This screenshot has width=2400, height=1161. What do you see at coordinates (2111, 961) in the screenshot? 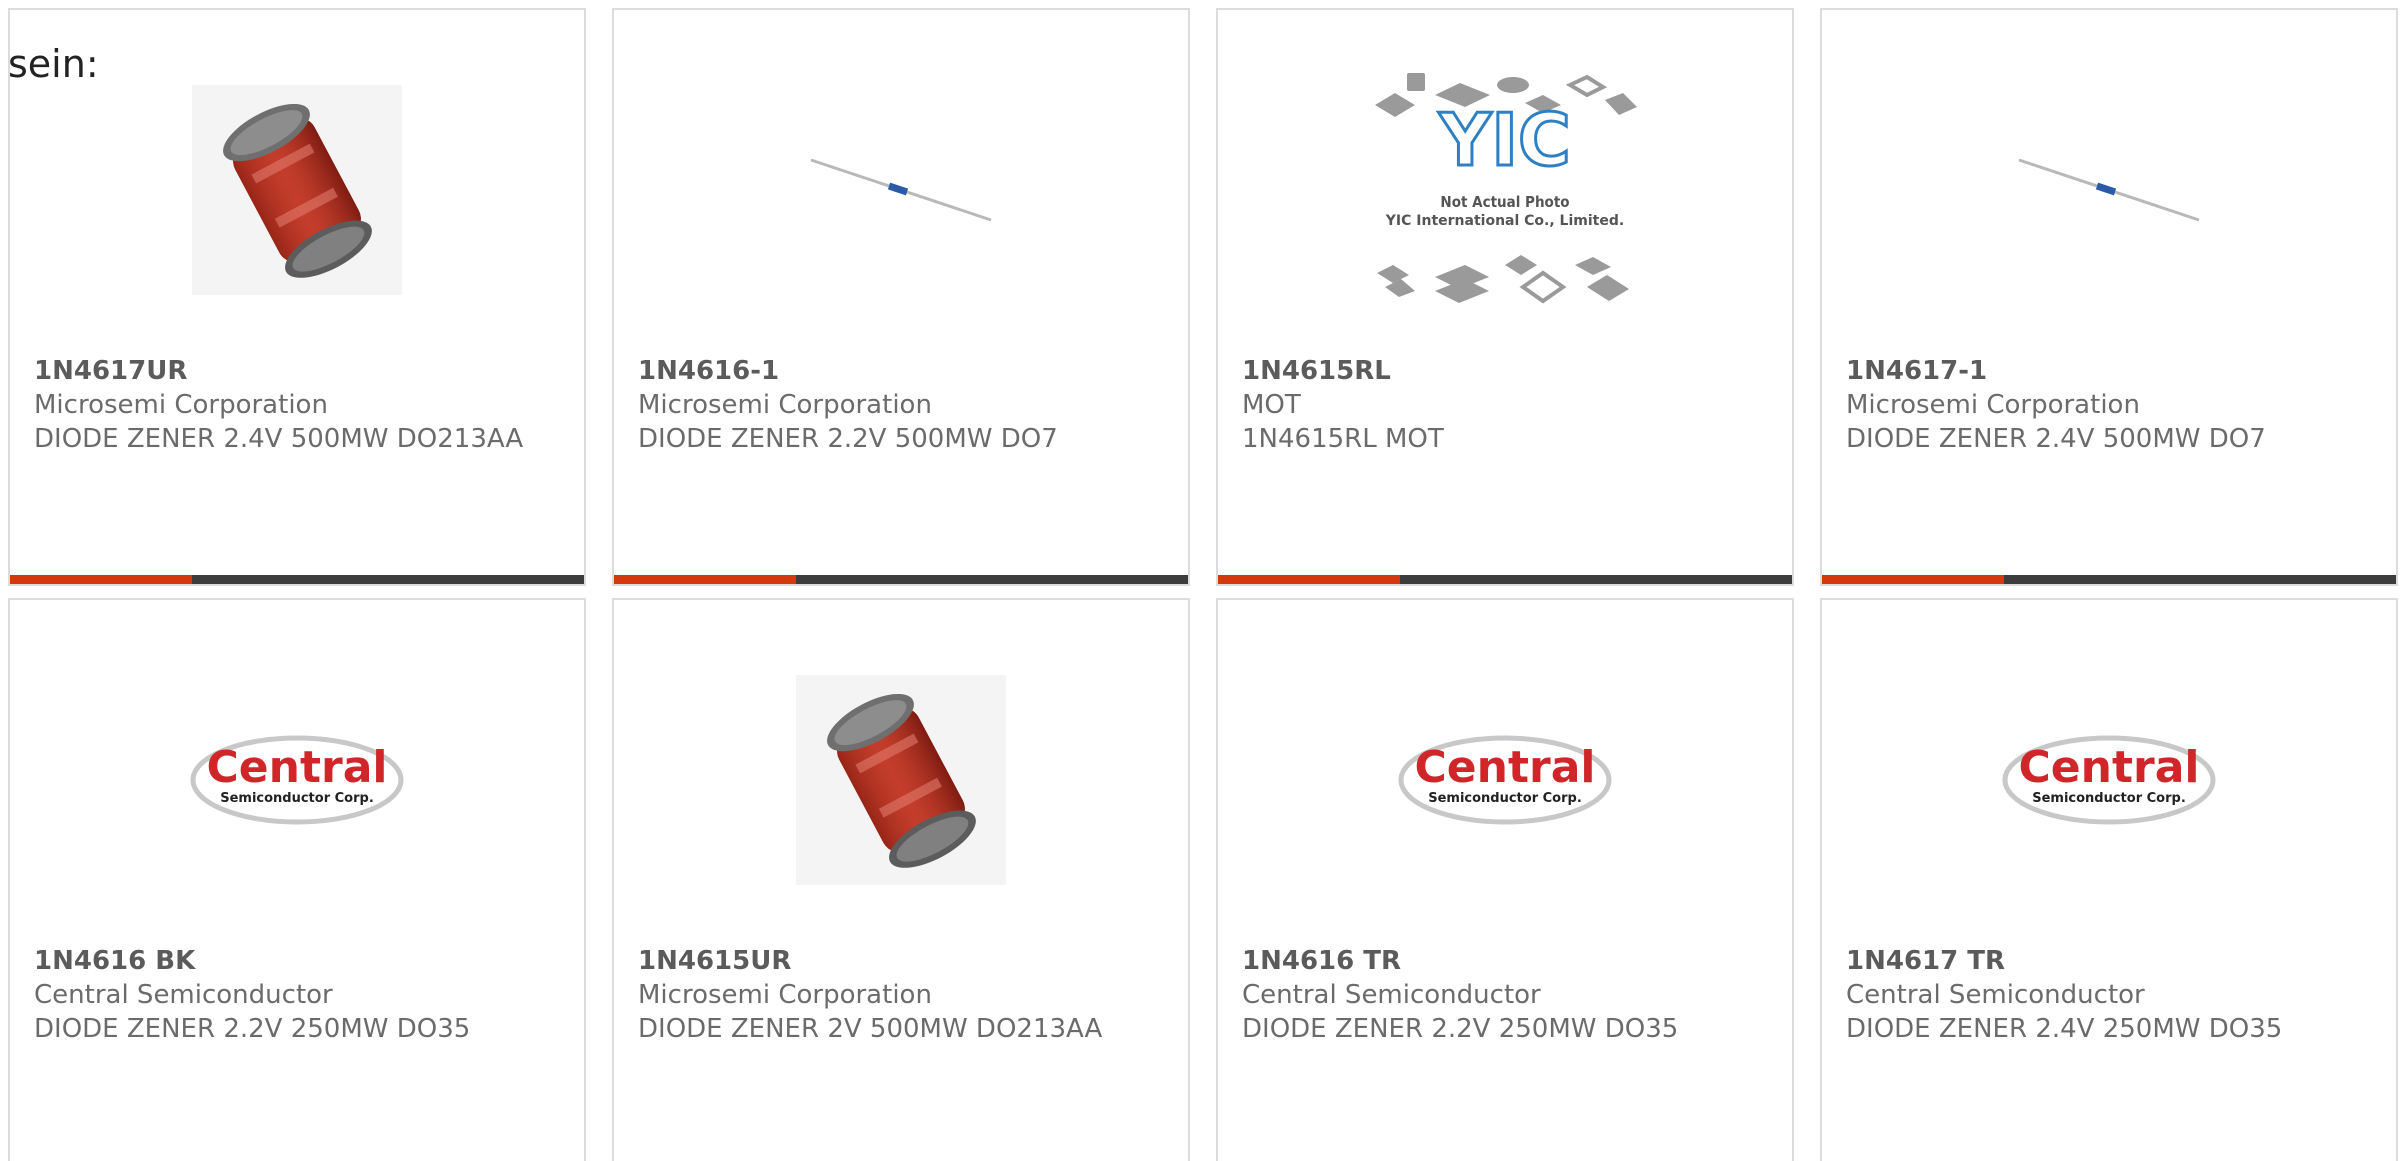
I see `part-number: 1N4617 TR` at bounding box center [2111, 961].